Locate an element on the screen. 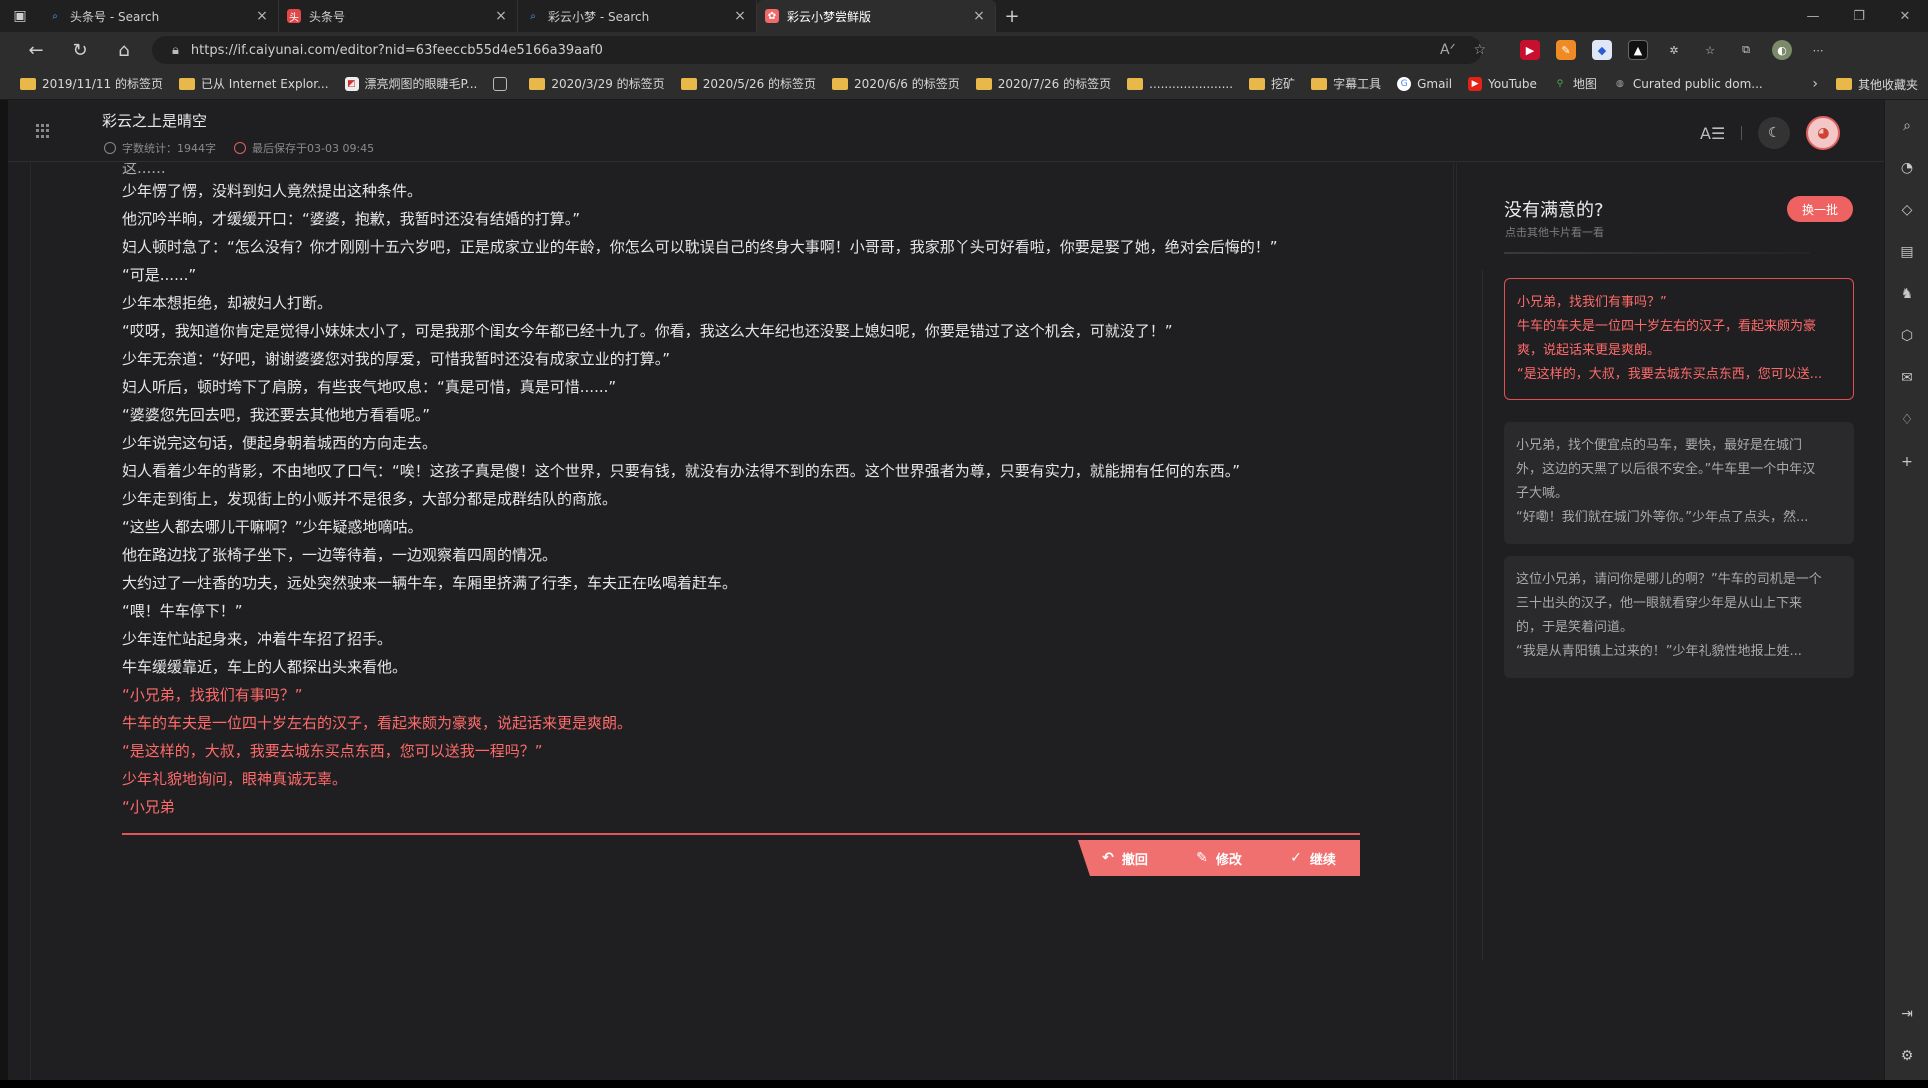 The image size is (1928, 1088). more-icon: ⋯ is located at coordinates (1818, 50).